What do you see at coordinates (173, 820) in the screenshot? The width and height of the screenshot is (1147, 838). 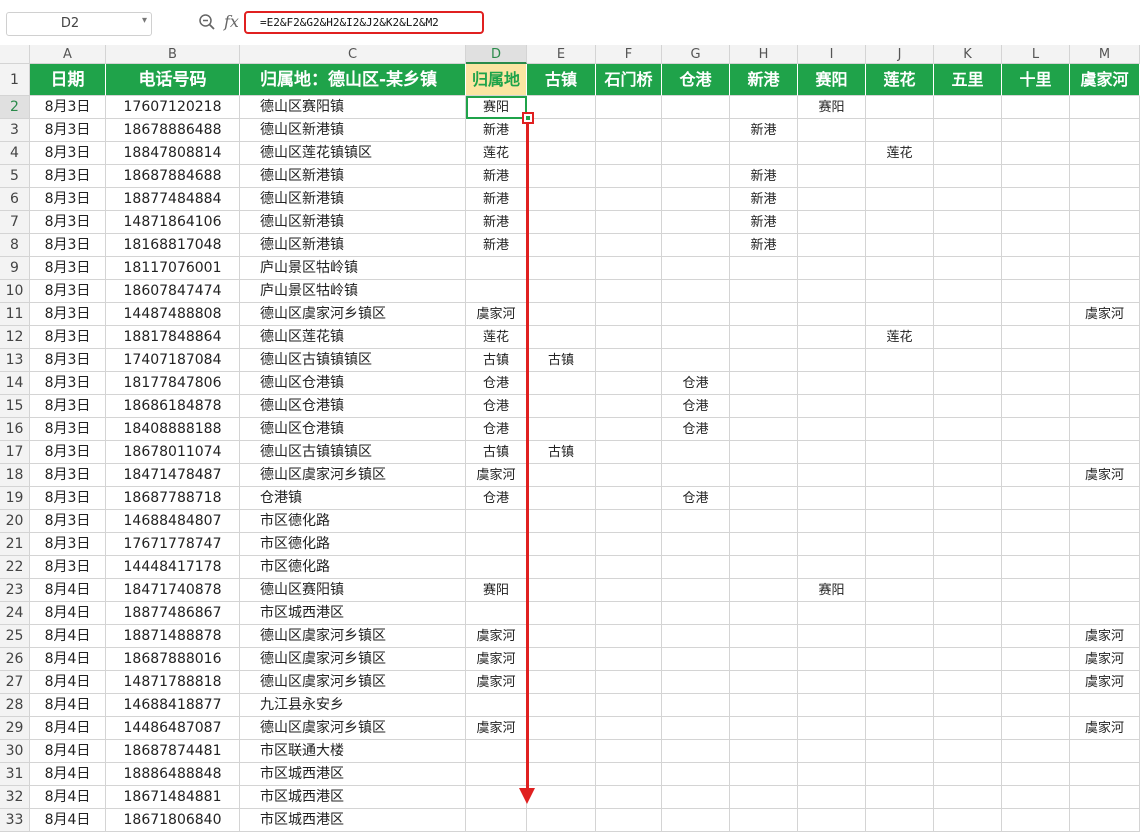 I see `table-cell: 18671806840` at bounding box center [173, 820].